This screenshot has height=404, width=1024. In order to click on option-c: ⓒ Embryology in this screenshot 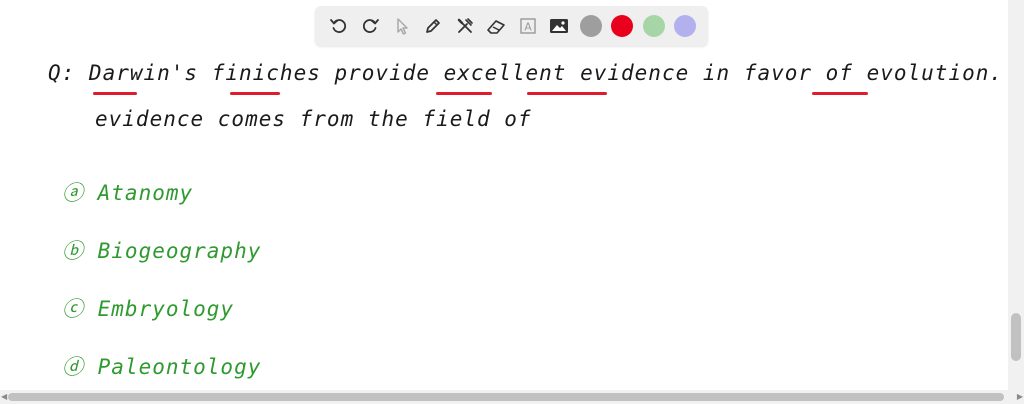, I will do `click(148, 309)`.